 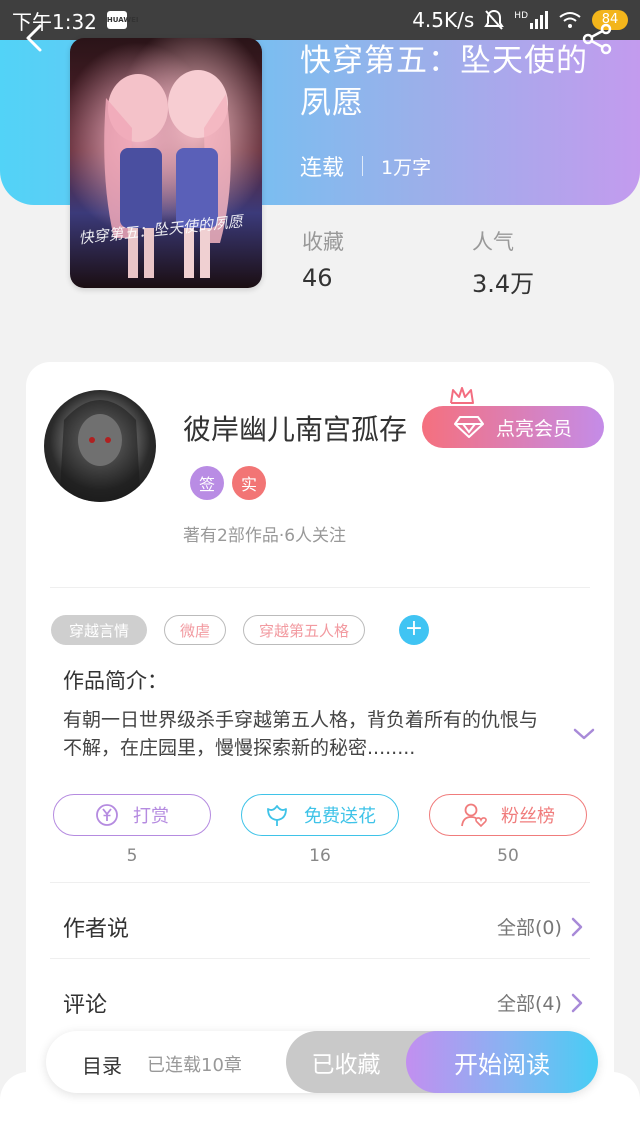 What do you see at coordinates (521, 16) in the screenshot?
I see `network-type: HD` at bounding box center [521, 16].